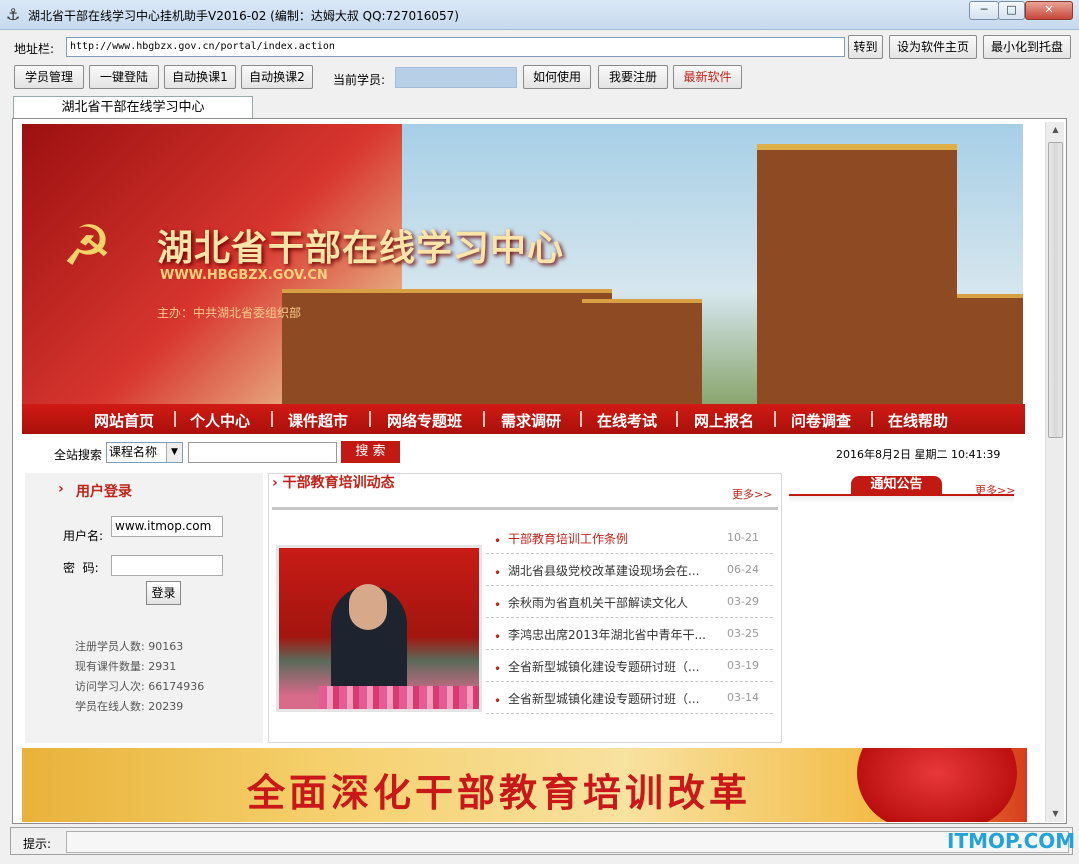  Describe the element at coordinates (176, 686) in the screenshot. I see `stat-value: 66174936` at that location.